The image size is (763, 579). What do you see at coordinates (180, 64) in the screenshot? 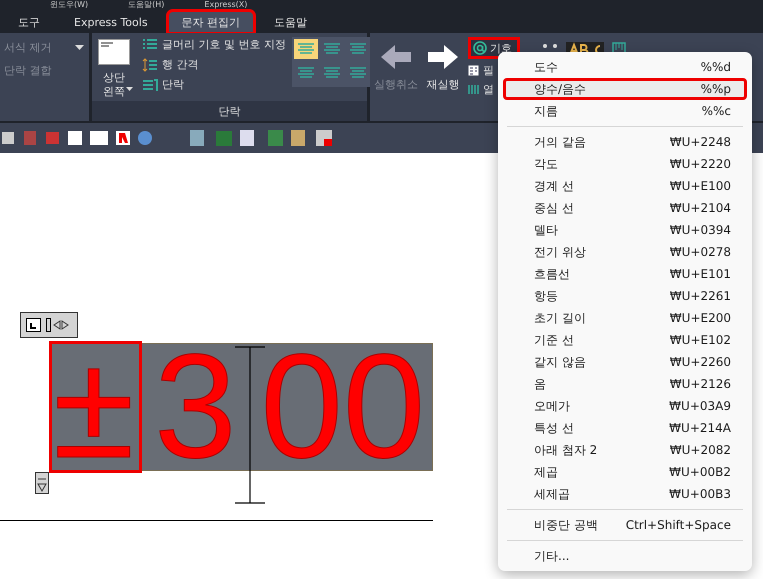
I see `ribbon-button: 행 간격` at bounding box center [180, 64].